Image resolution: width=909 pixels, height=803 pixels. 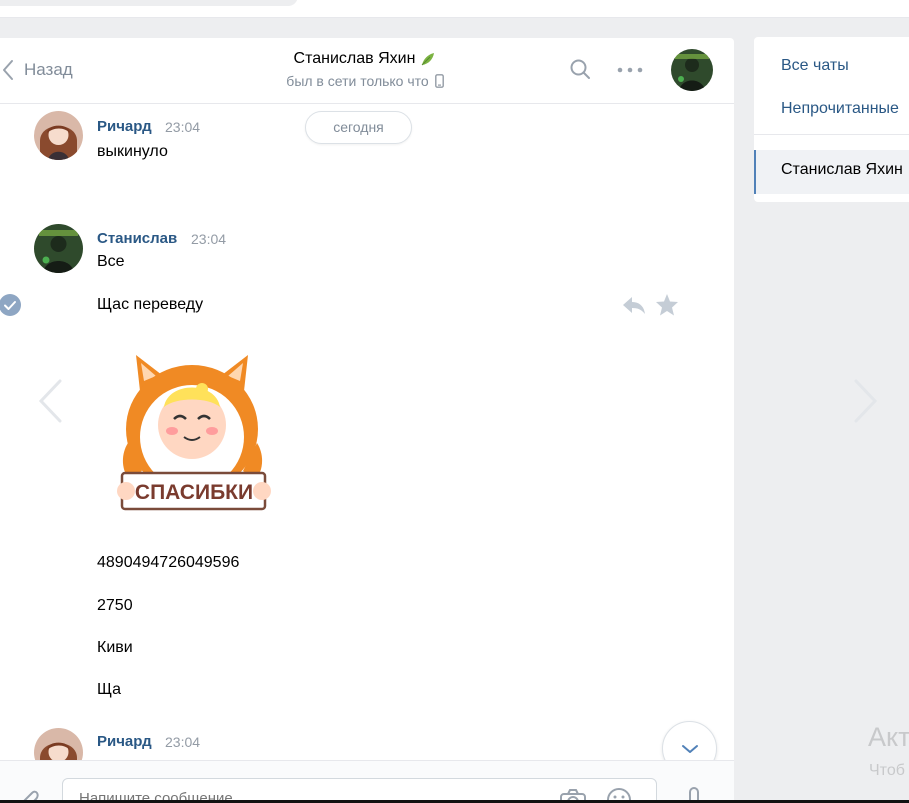 What do you see at coordinates (831, 134) in the screenshot?
I see `sidebar-divider` at bounding box center [831, 134].